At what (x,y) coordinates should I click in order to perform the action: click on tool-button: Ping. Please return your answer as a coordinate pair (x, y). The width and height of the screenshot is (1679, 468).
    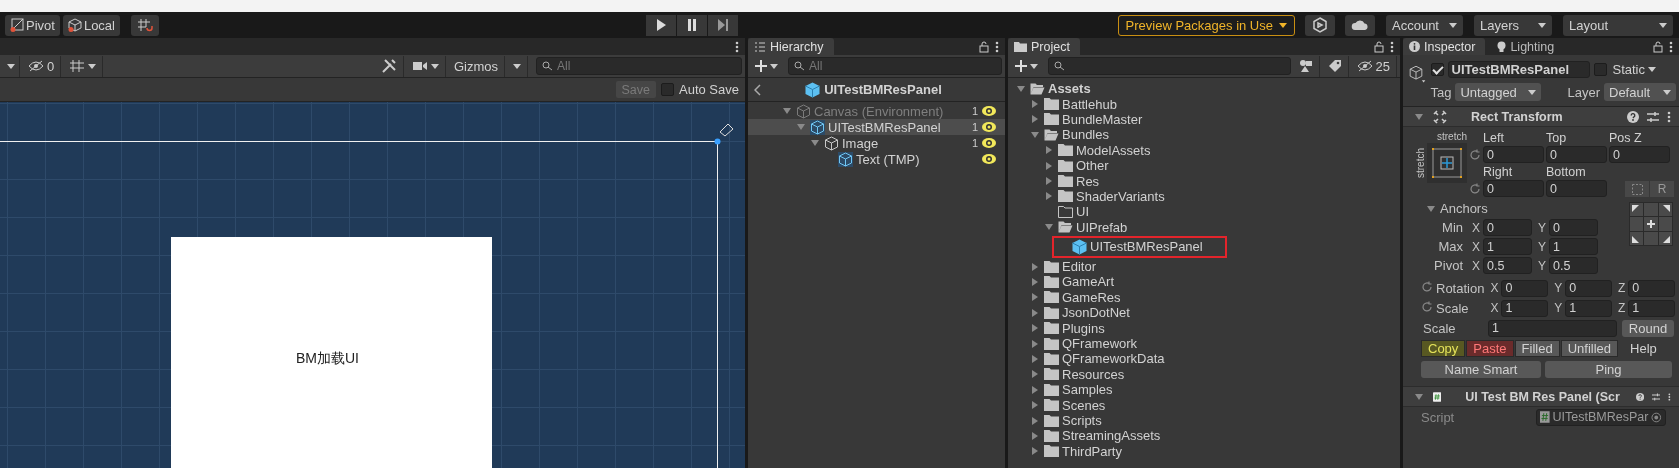
    Looking at the image, I should click on (1608, 369).